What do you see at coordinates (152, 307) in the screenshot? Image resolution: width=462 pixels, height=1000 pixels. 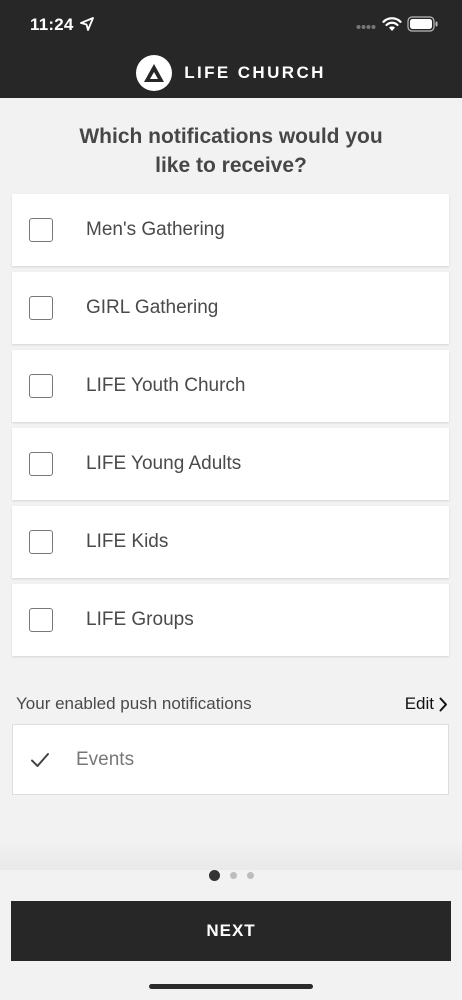 I see `option-label: GIRL Gathering` at bounding box center [152, 307].